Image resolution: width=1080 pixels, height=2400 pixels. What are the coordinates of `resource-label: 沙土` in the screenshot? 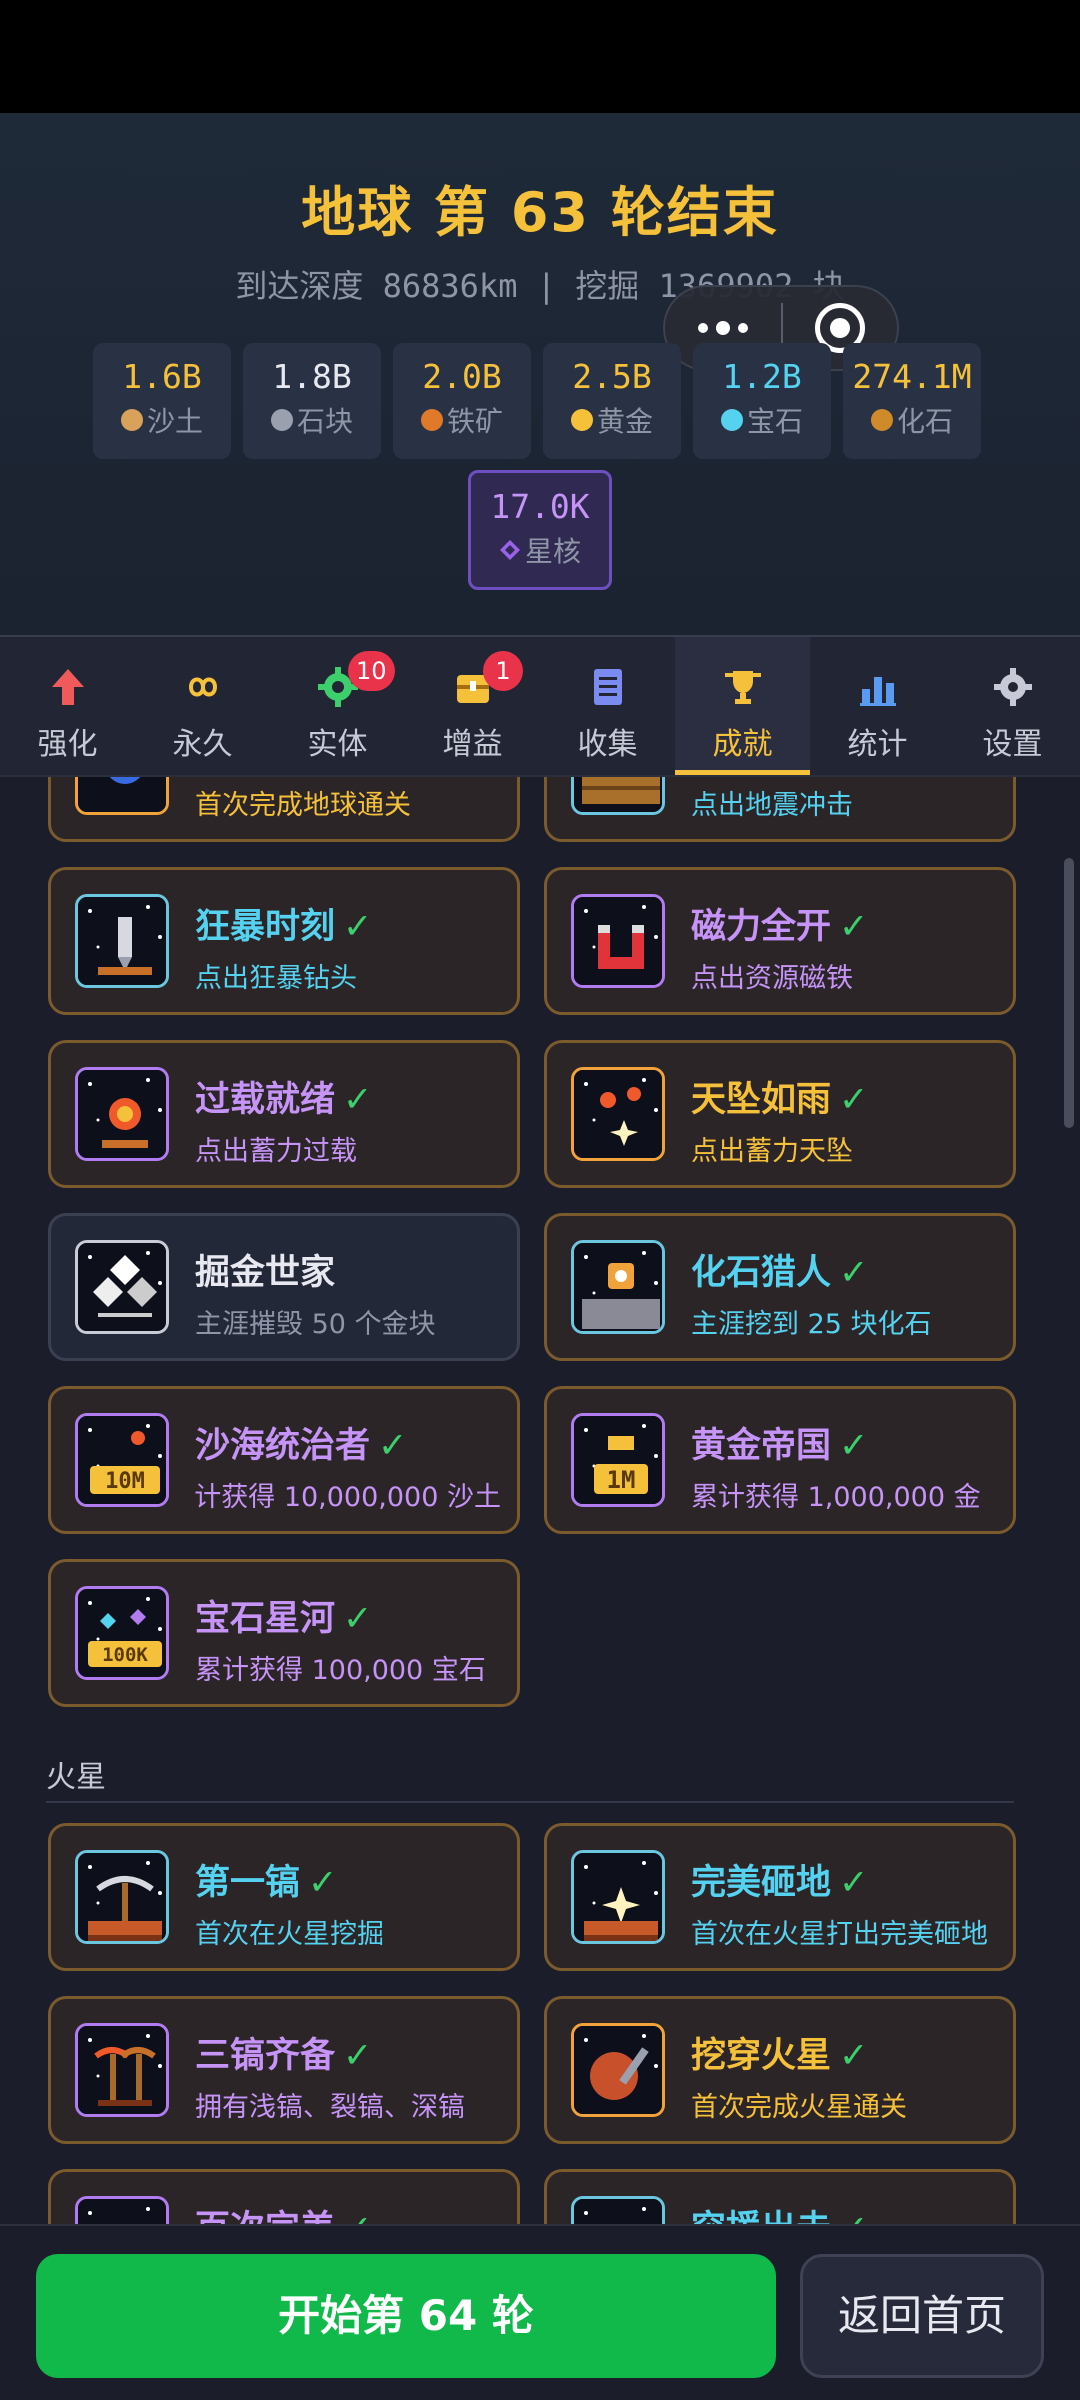 It's located at (174, 421).